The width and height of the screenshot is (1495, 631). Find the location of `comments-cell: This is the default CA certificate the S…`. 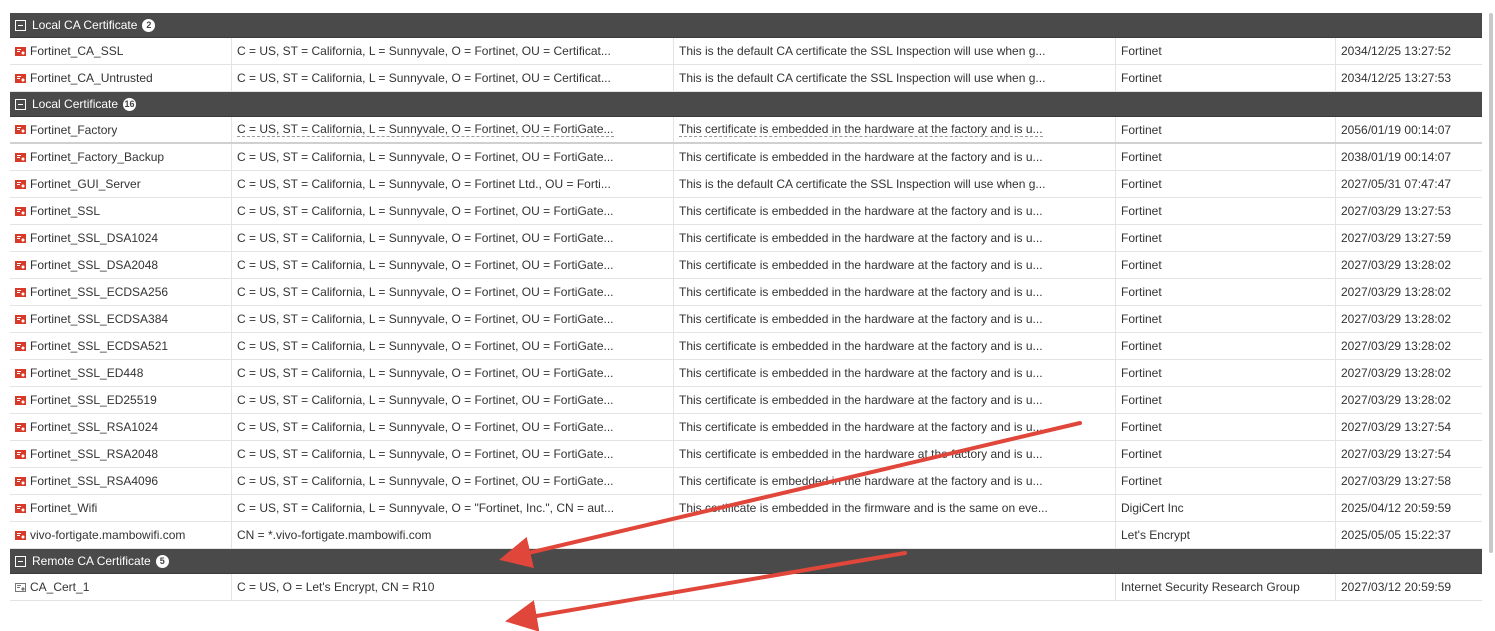

comments-cell: This is the default CA certificate the S… is located at coordinates (895, 78).